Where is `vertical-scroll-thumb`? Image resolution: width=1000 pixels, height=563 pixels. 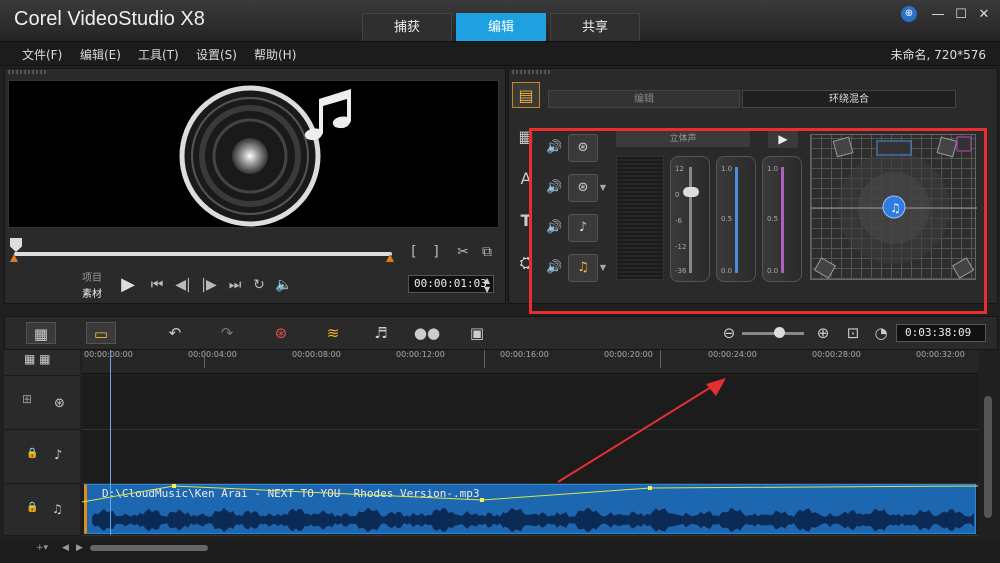 vertical-scroll-thumb is located at coordinates (988, 457).